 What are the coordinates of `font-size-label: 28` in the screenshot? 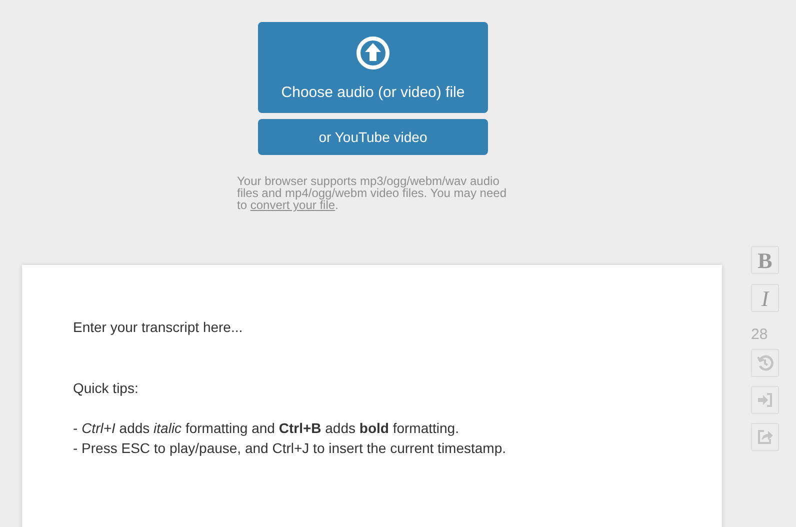 It's located at (759, 335).